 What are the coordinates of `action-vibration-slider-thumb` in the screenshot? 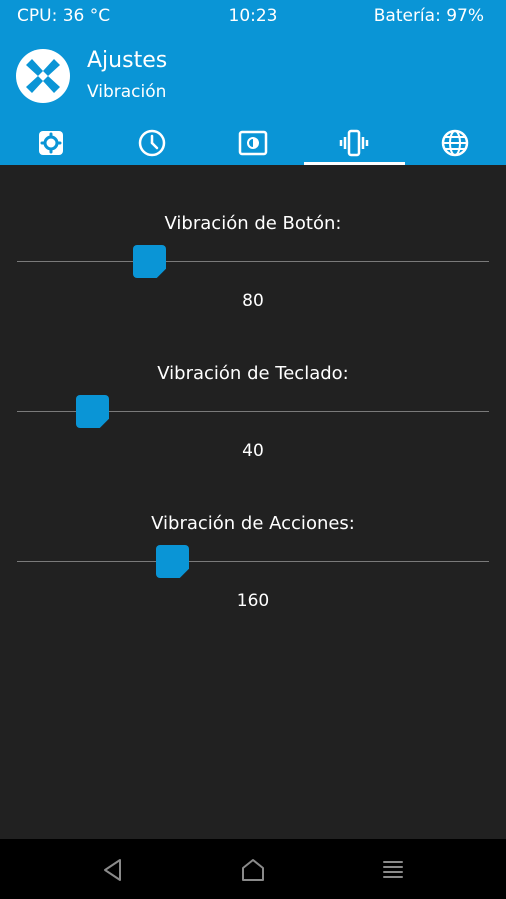 It's located at (172, 561).